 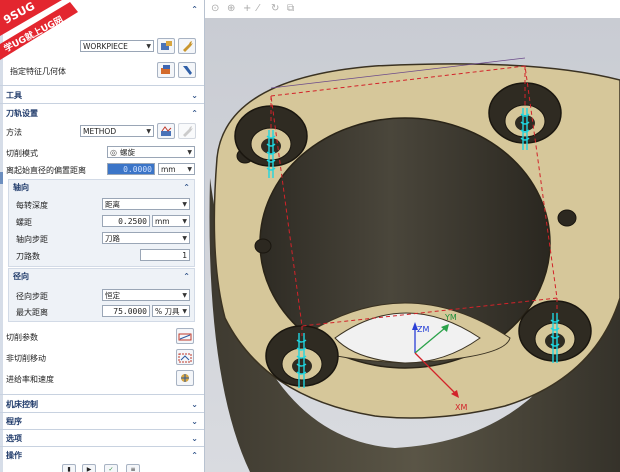 I want to click on edit-geometry-button, so click(x=187, y=46).